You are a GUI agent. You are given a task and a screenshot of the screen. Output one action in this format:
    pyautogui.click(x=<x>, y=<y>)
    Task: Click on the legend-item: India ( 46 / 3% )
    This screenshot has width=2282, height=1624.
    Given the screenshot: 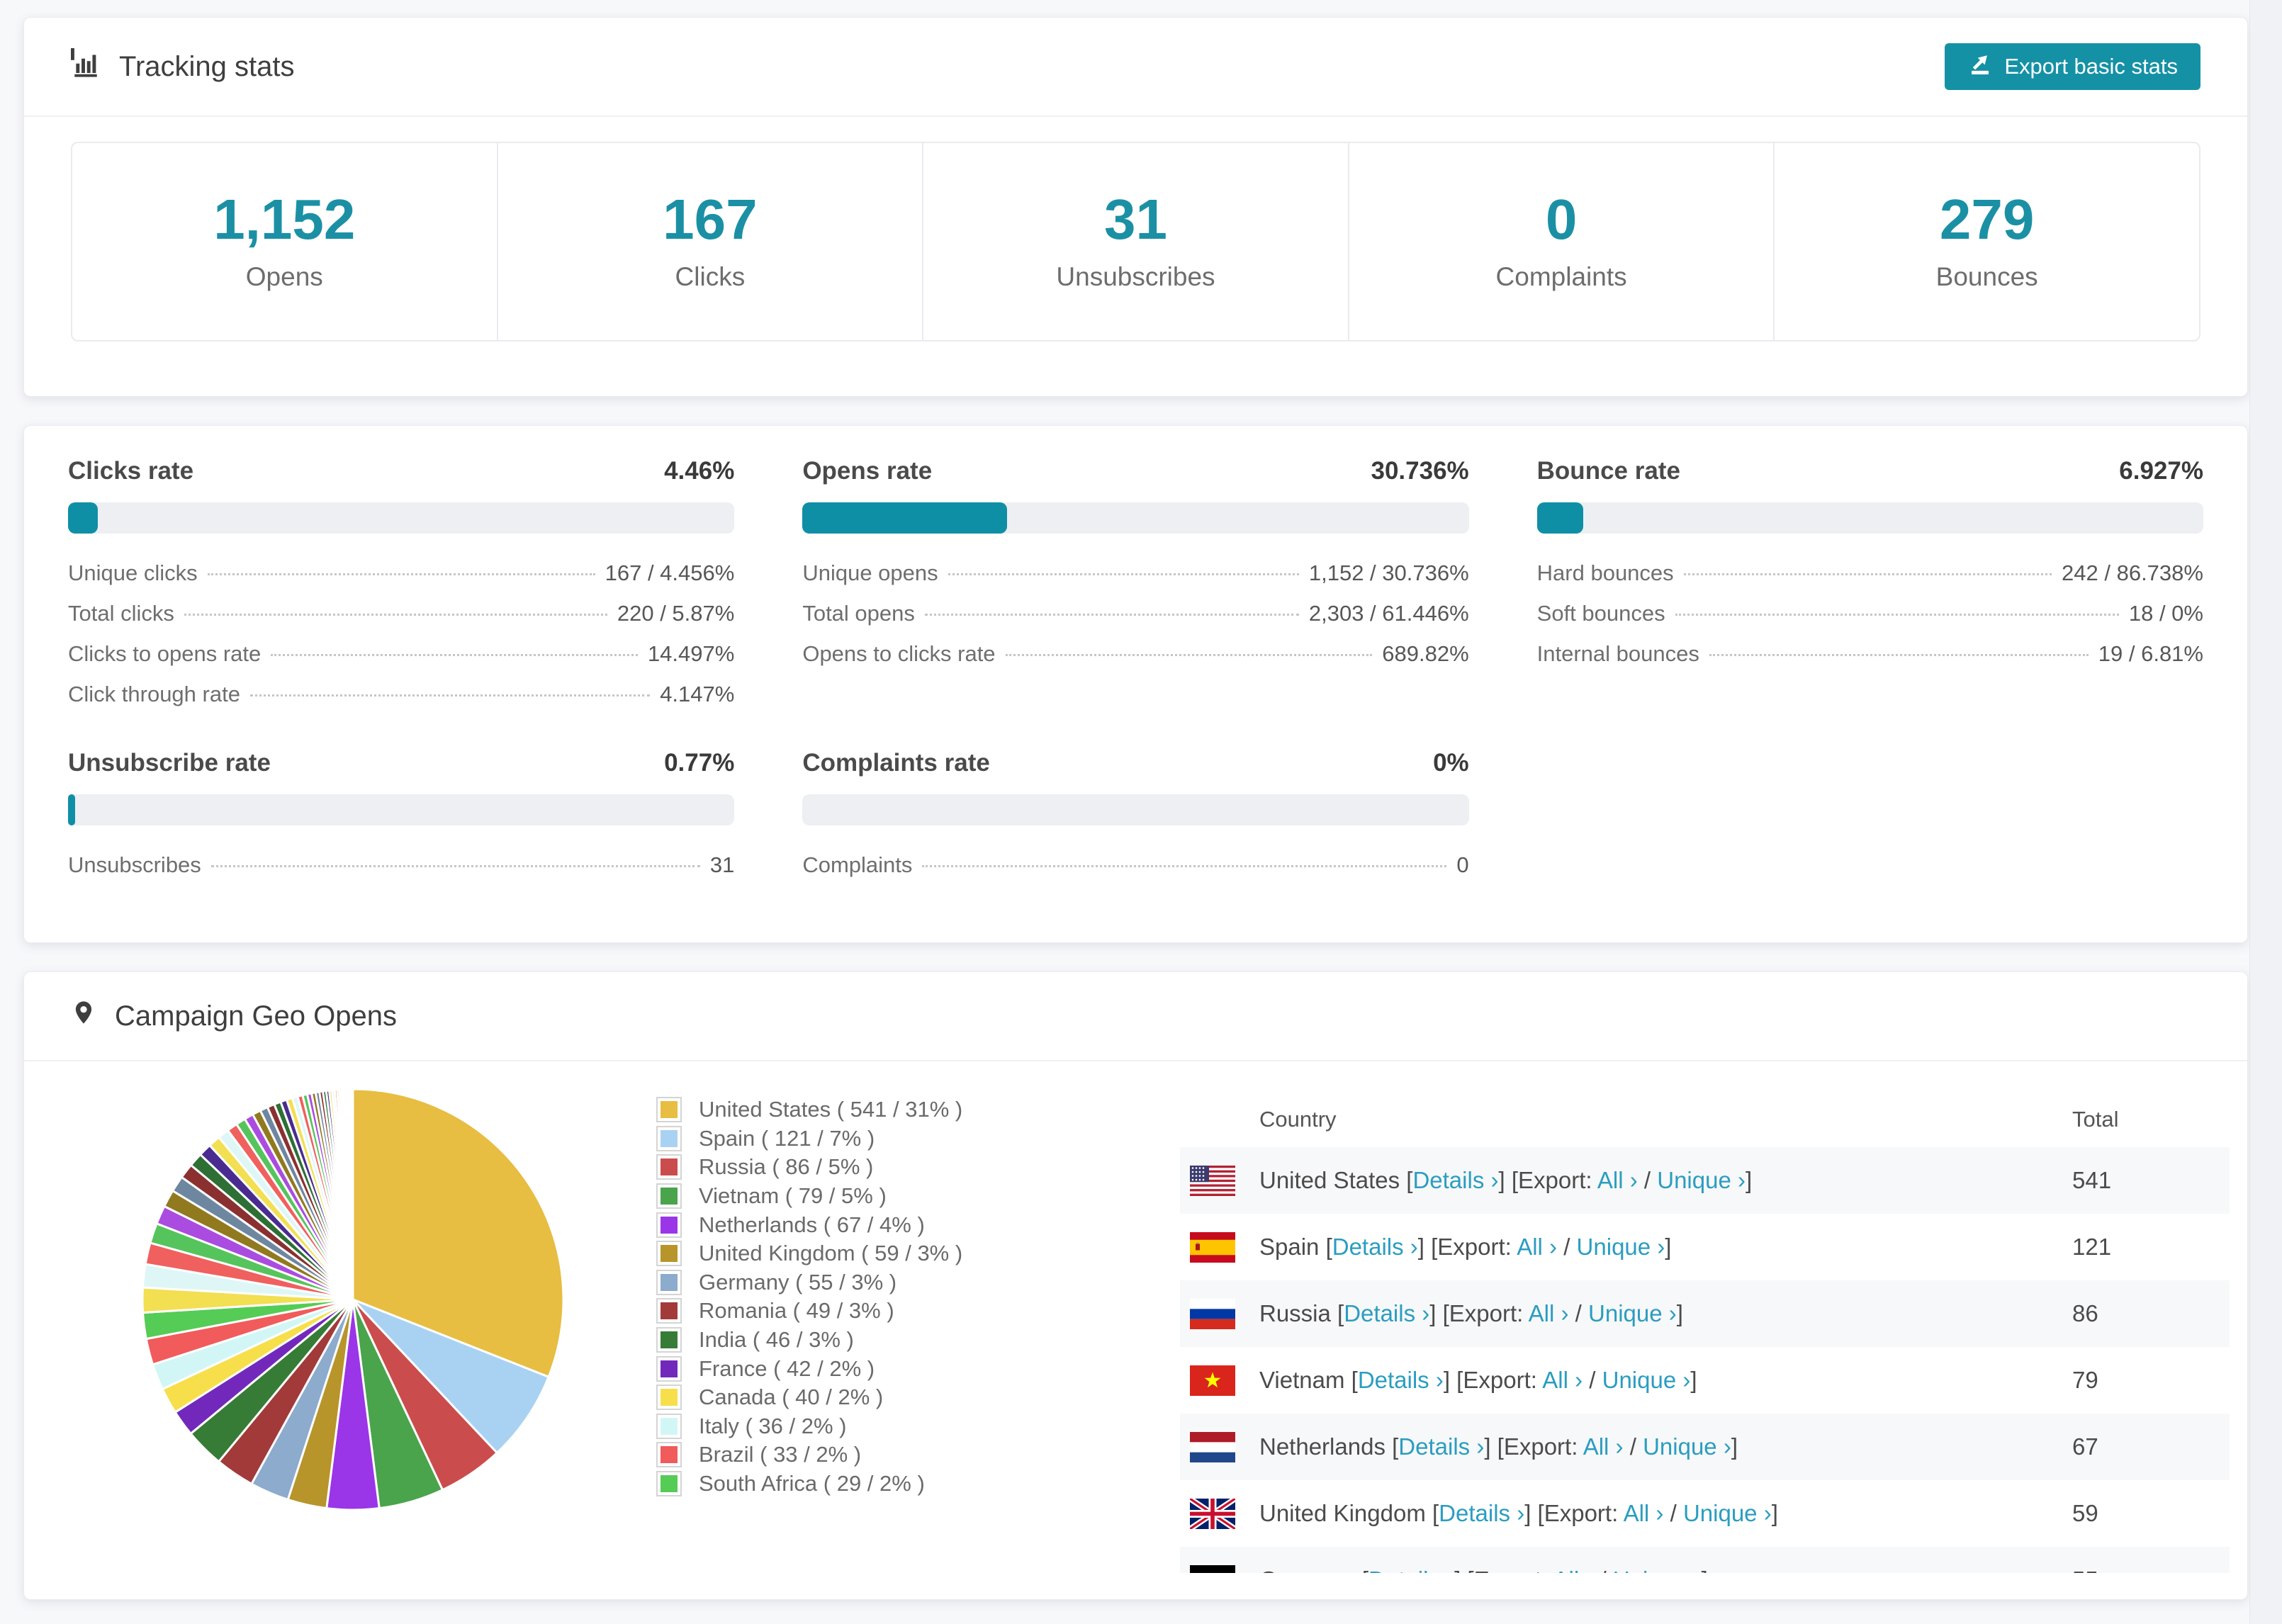 What is the action you would take?
    pyautogui.click(x=809, y=1341)
    